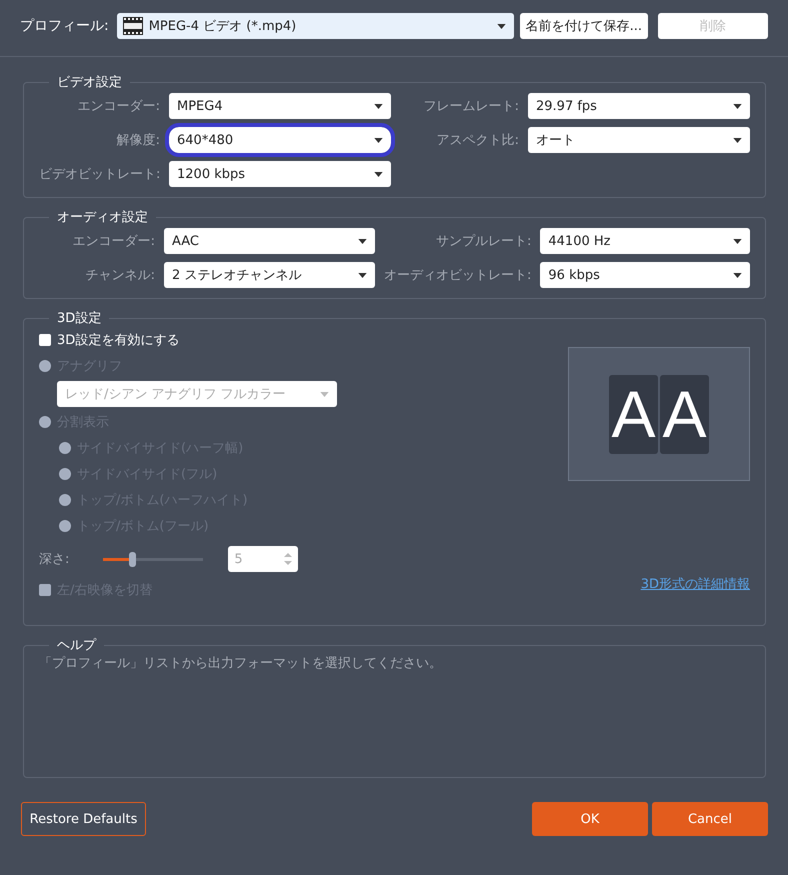  What do you see at coordinates (102, 217) in the screenshot?
I see `group-title: オーディオ設定` at bounding box center [102, 217].